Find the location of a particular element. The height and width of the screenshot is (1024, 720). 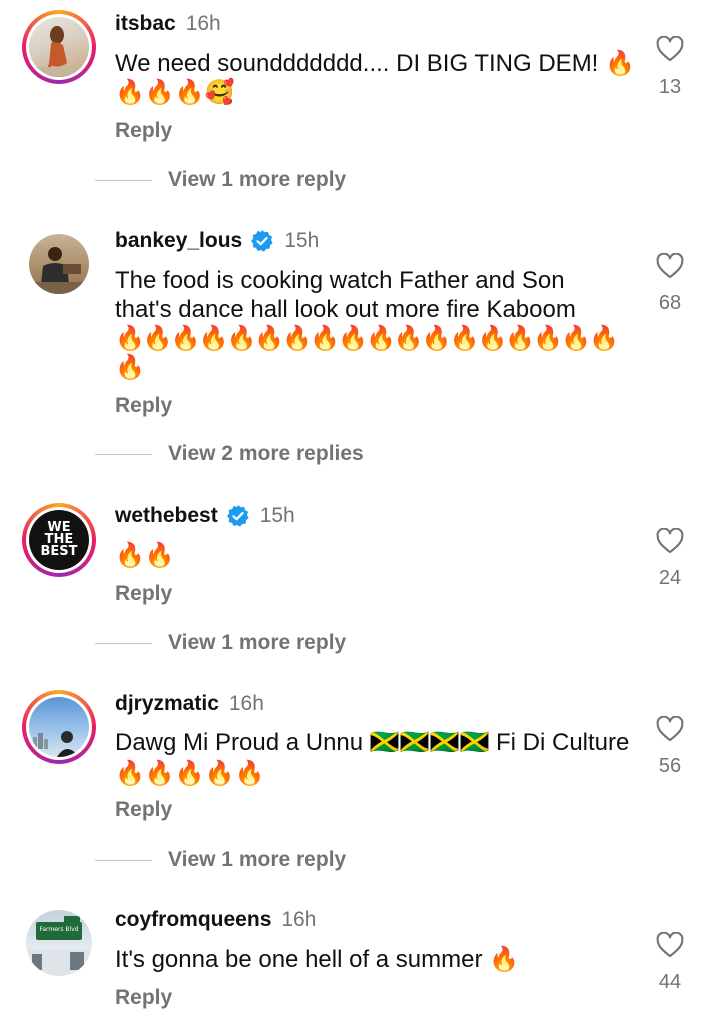

view-replies-label: View 2 more replies is located at coordinates (266, 453).